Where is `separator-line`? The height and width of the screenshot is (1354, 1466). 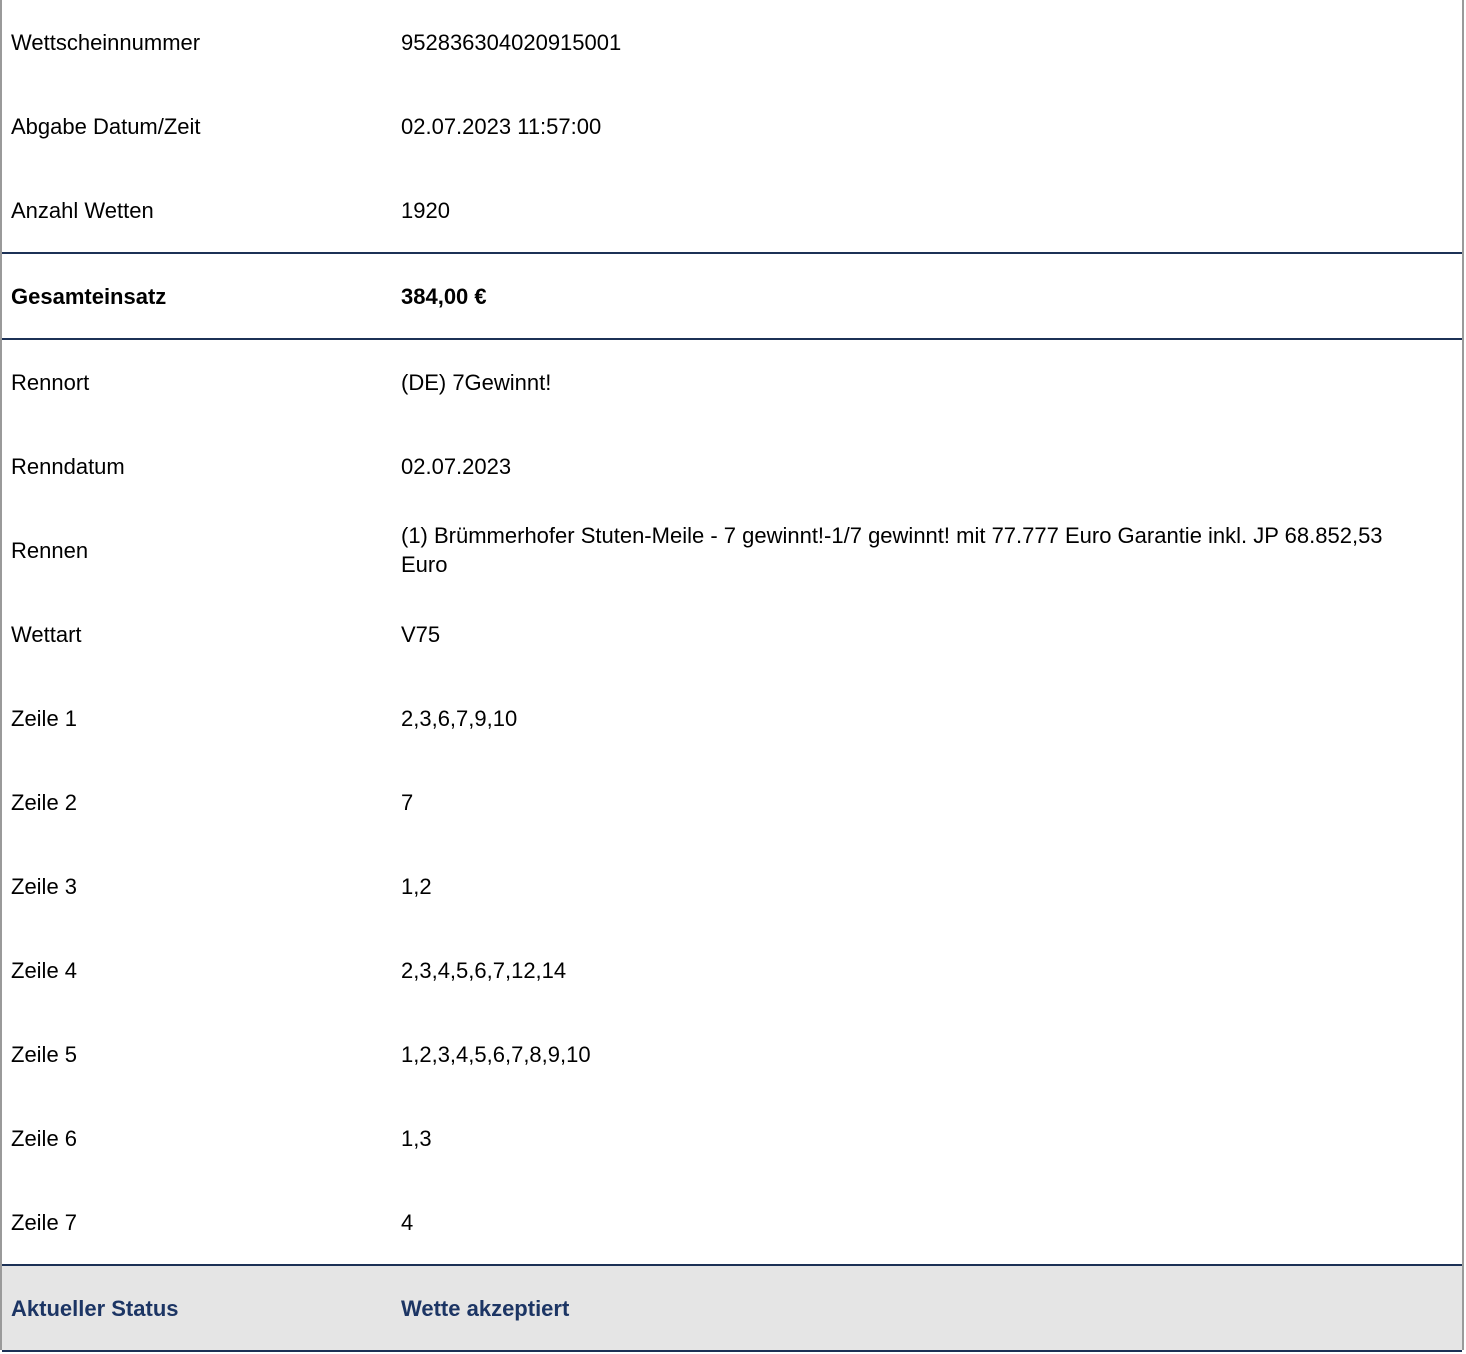 separator-line is located at coordinates (732, 1351).